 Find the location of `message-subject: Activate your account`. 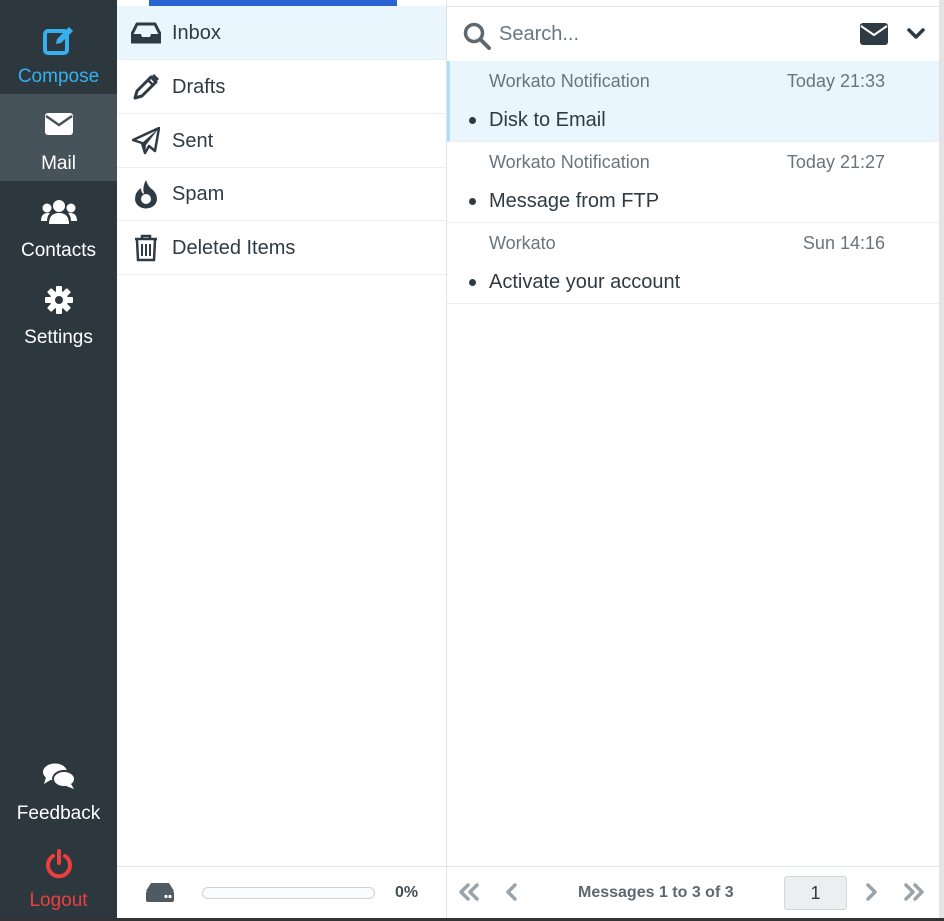

message-subject: Activate your account is located at coordinates (585, 282).